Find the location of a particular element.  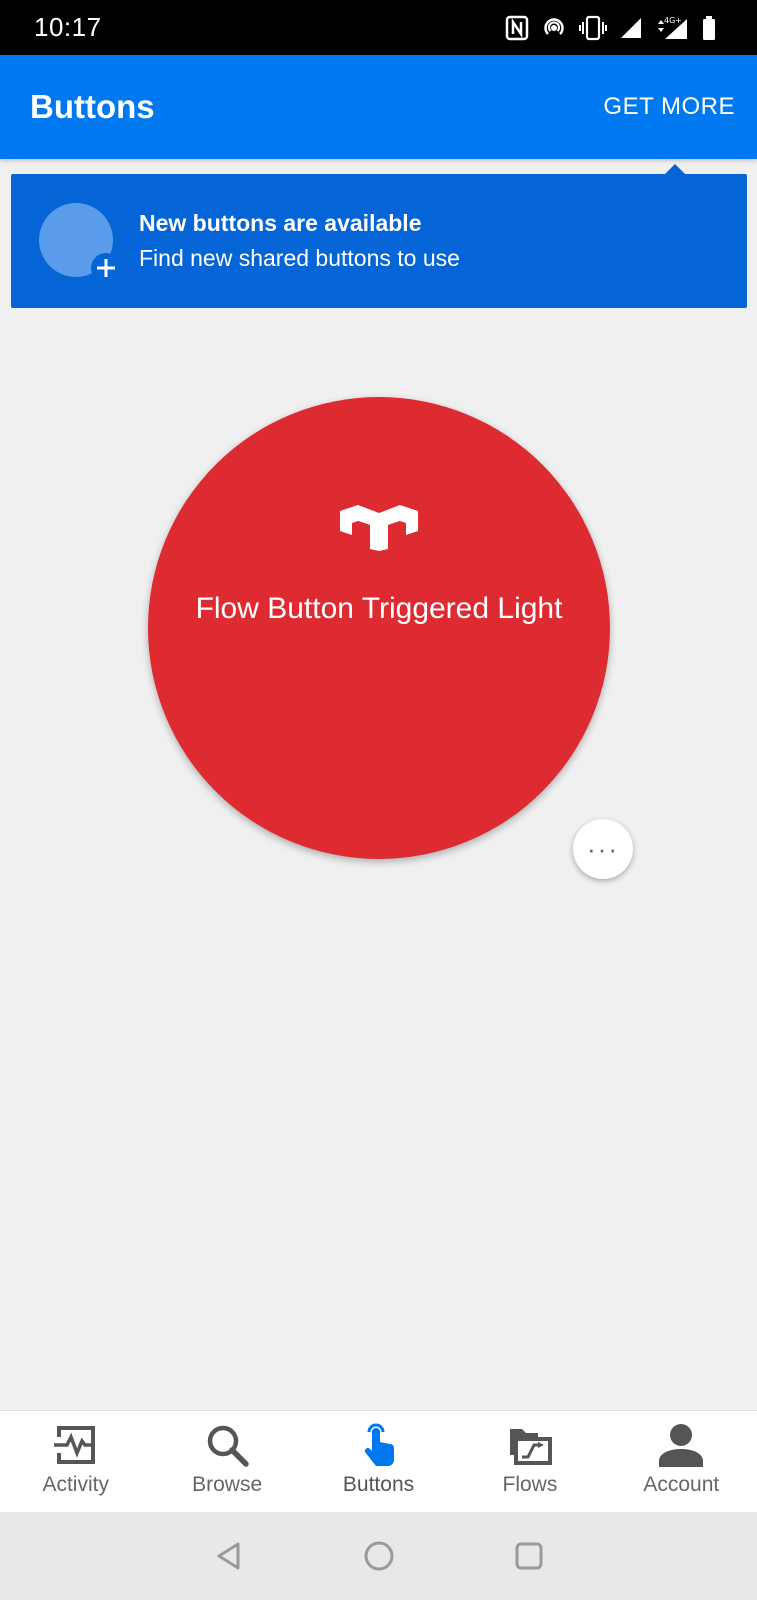

flow-button-label: Flow Button Triggered Light is located at coordinates (379, 608).